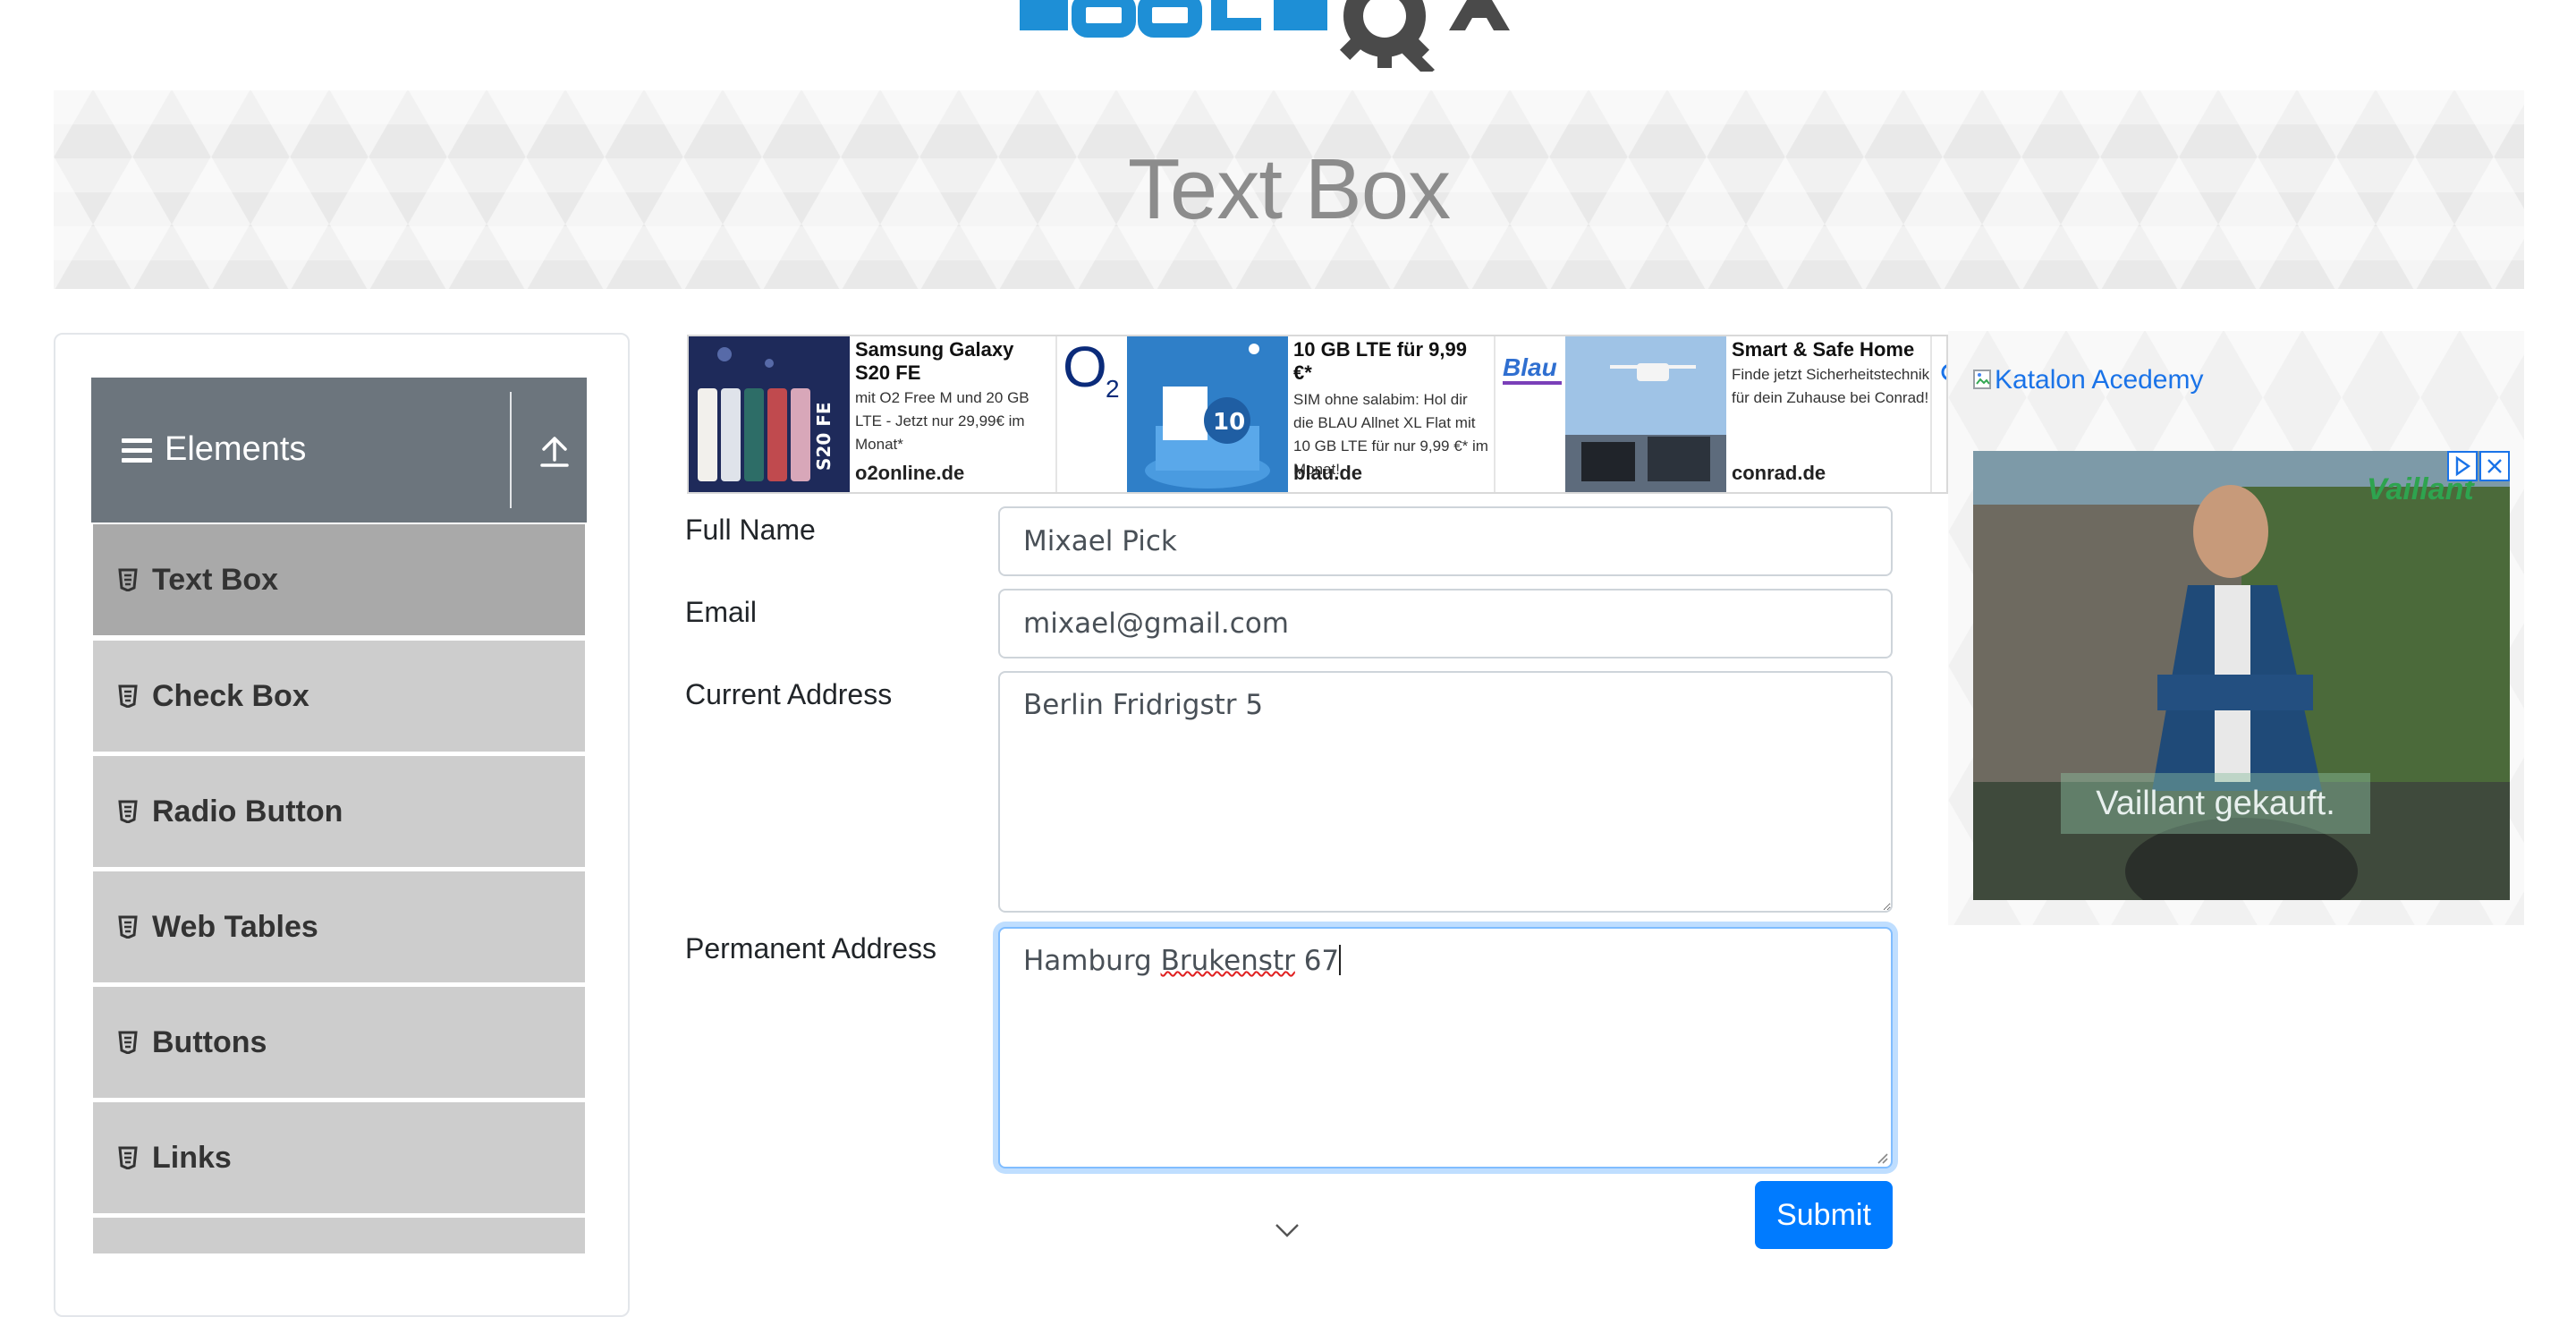 The image size is (2576, 1317). Describe the element at coordinates (811, 948) in the screenshot. I see `permanent-address-label: Permanent Address` at that location.